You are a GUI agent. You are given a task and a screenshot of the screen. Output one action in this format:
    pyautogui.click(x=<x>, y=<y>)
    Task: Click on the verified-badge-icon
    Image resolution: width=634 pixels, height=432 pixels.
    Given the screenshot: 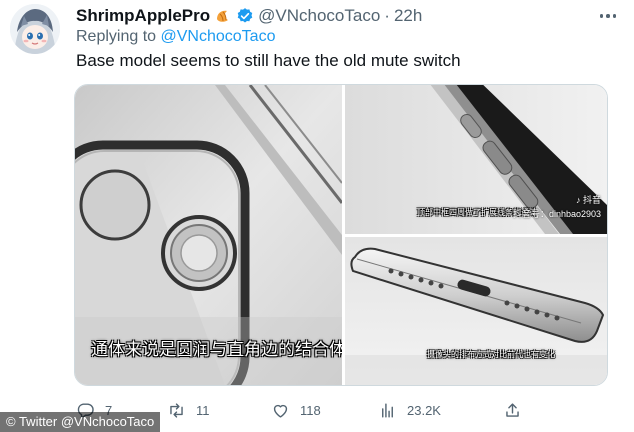 What is the action you would take?
    pyautogui.click(x=245, y=16)
    